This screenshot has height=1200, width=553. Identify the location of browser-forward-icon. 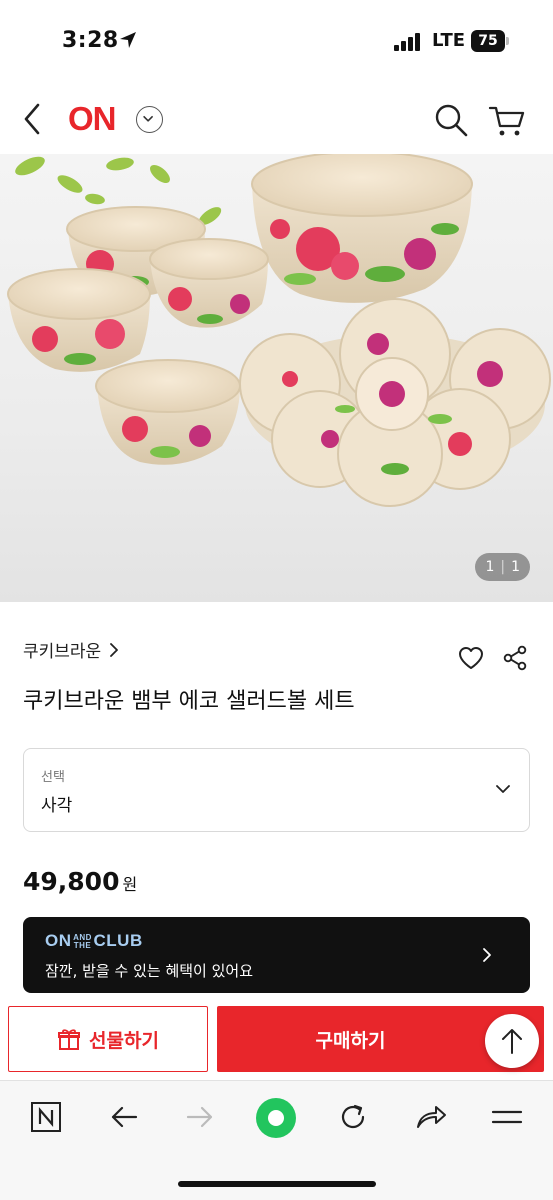
(200, 1117).